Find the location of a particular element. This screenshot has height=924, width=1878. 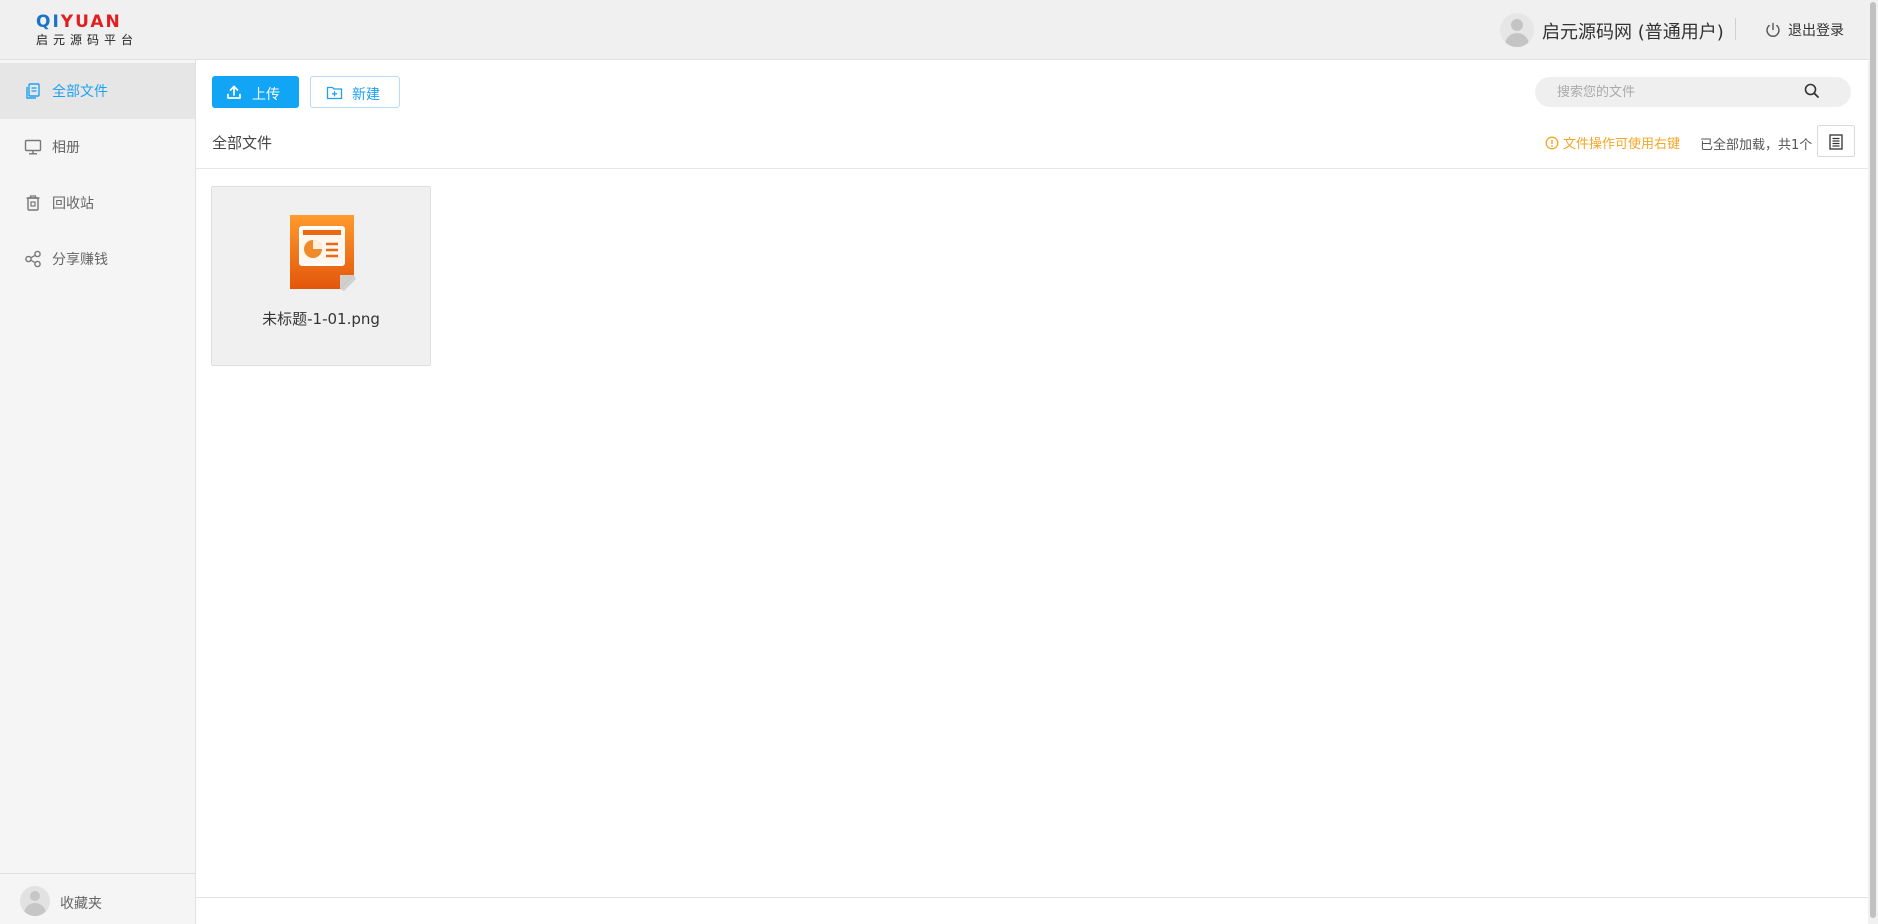

sidebar-item-label: 相册 is located at coordinates (66, 148).